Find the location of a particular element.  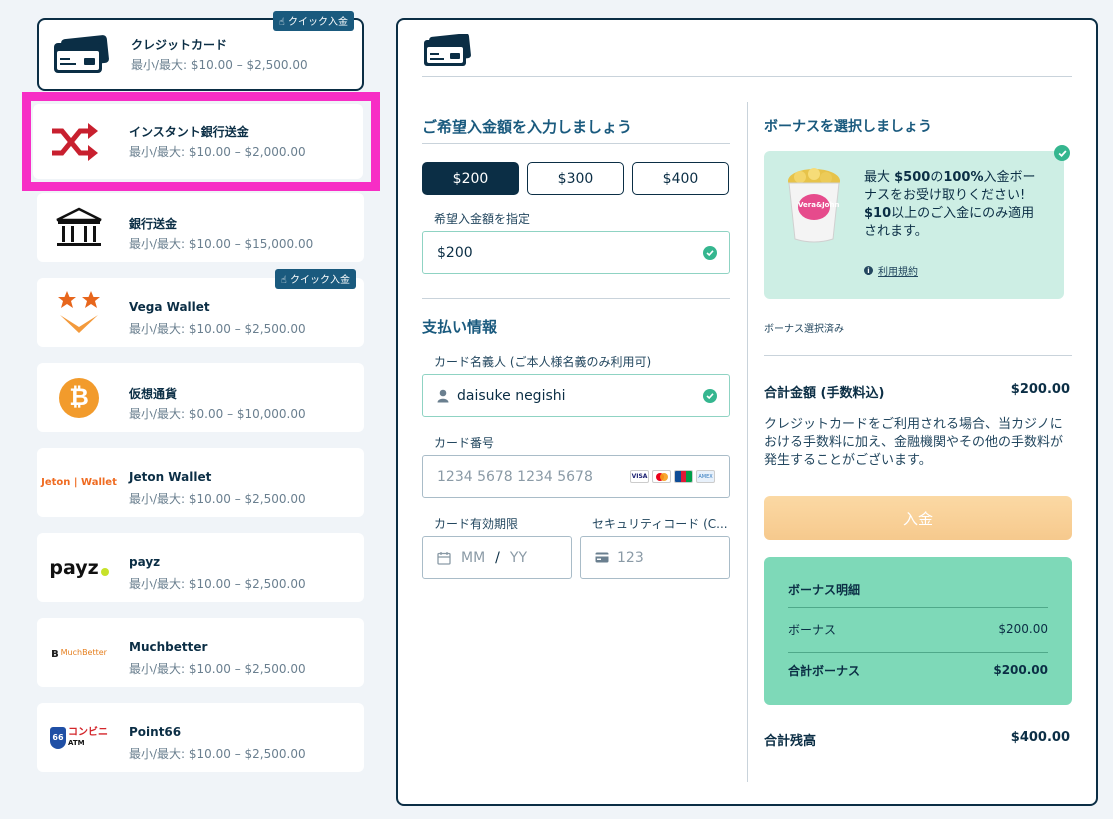

bonus-breakdown: ボーナス明細 ボーナス $200.00 合計ボーナス $200.00 is located at coordinates (918, 631).